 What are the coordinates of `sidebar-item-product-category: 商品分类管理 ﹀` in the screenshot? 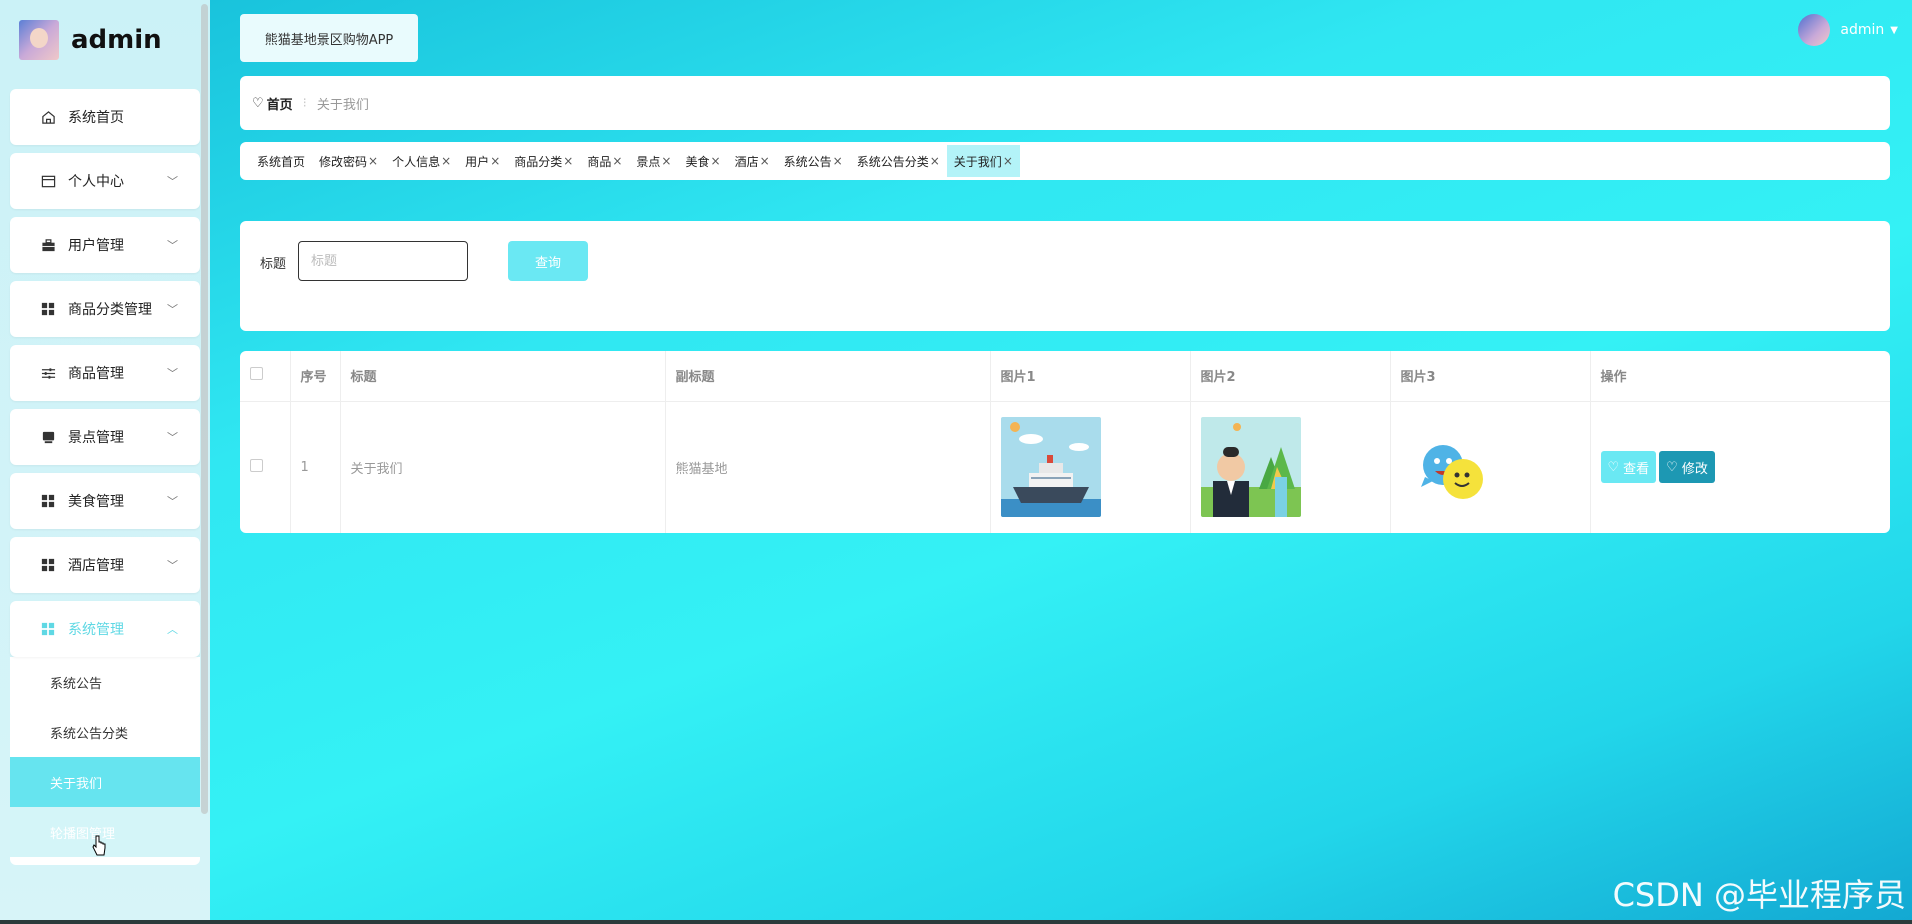 It's located at (105, 309).